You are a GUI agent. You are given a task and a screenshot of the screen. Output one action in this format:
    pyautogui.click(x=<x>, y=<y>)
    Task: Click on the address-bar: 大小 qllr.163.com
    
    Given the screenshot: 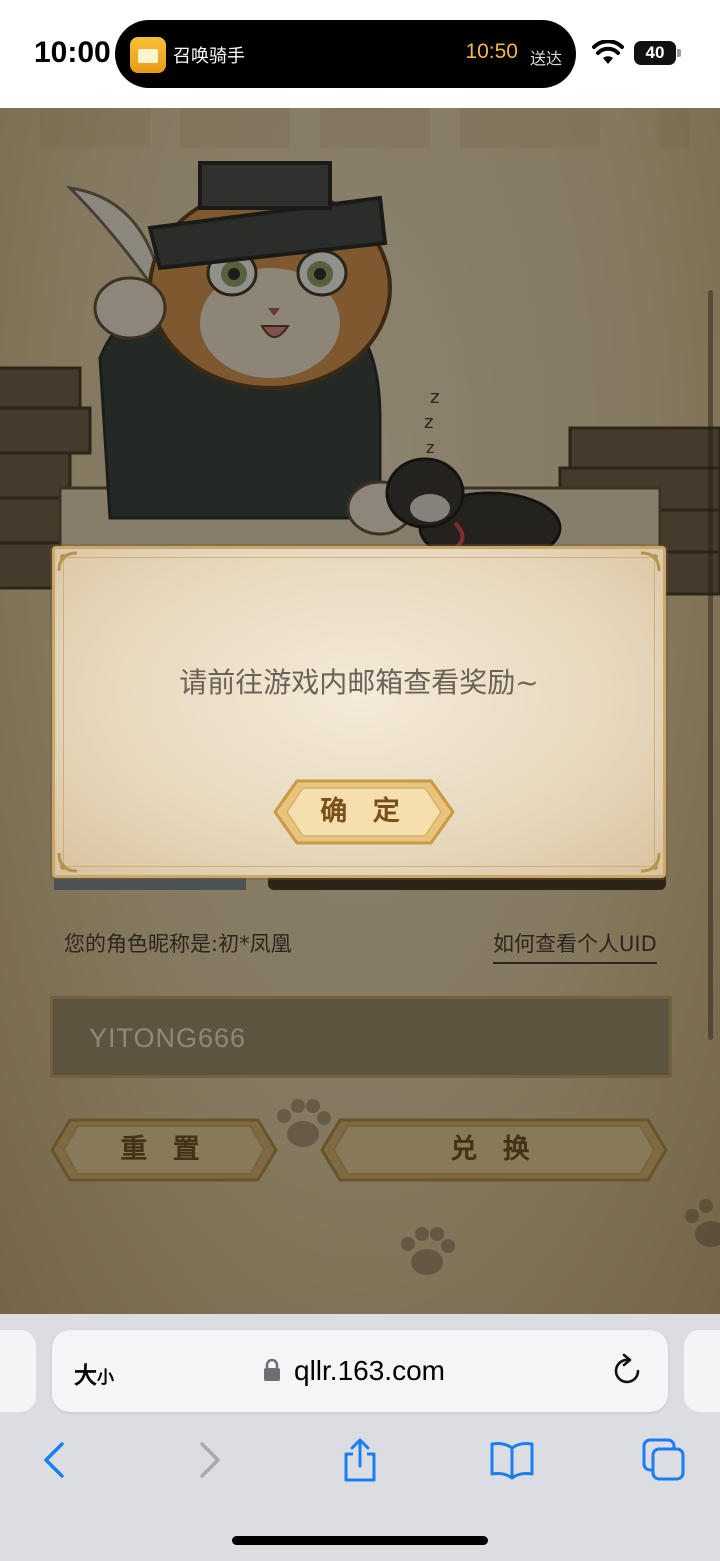 What is the action you would take?
    pyautogui.click(x=360, y=1371)
    